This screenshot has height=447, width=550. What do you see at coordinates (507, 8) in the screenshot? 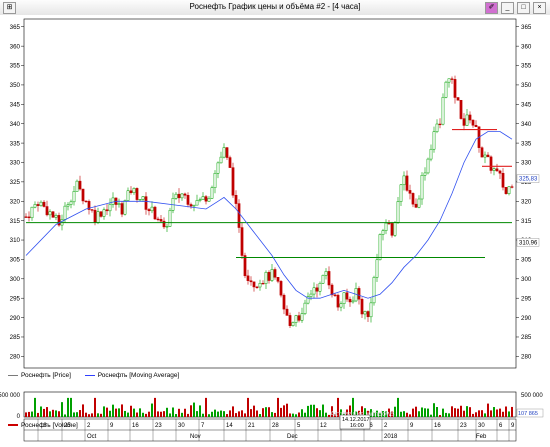
I see `minimize-button: _` at bounding box center [507, 8].